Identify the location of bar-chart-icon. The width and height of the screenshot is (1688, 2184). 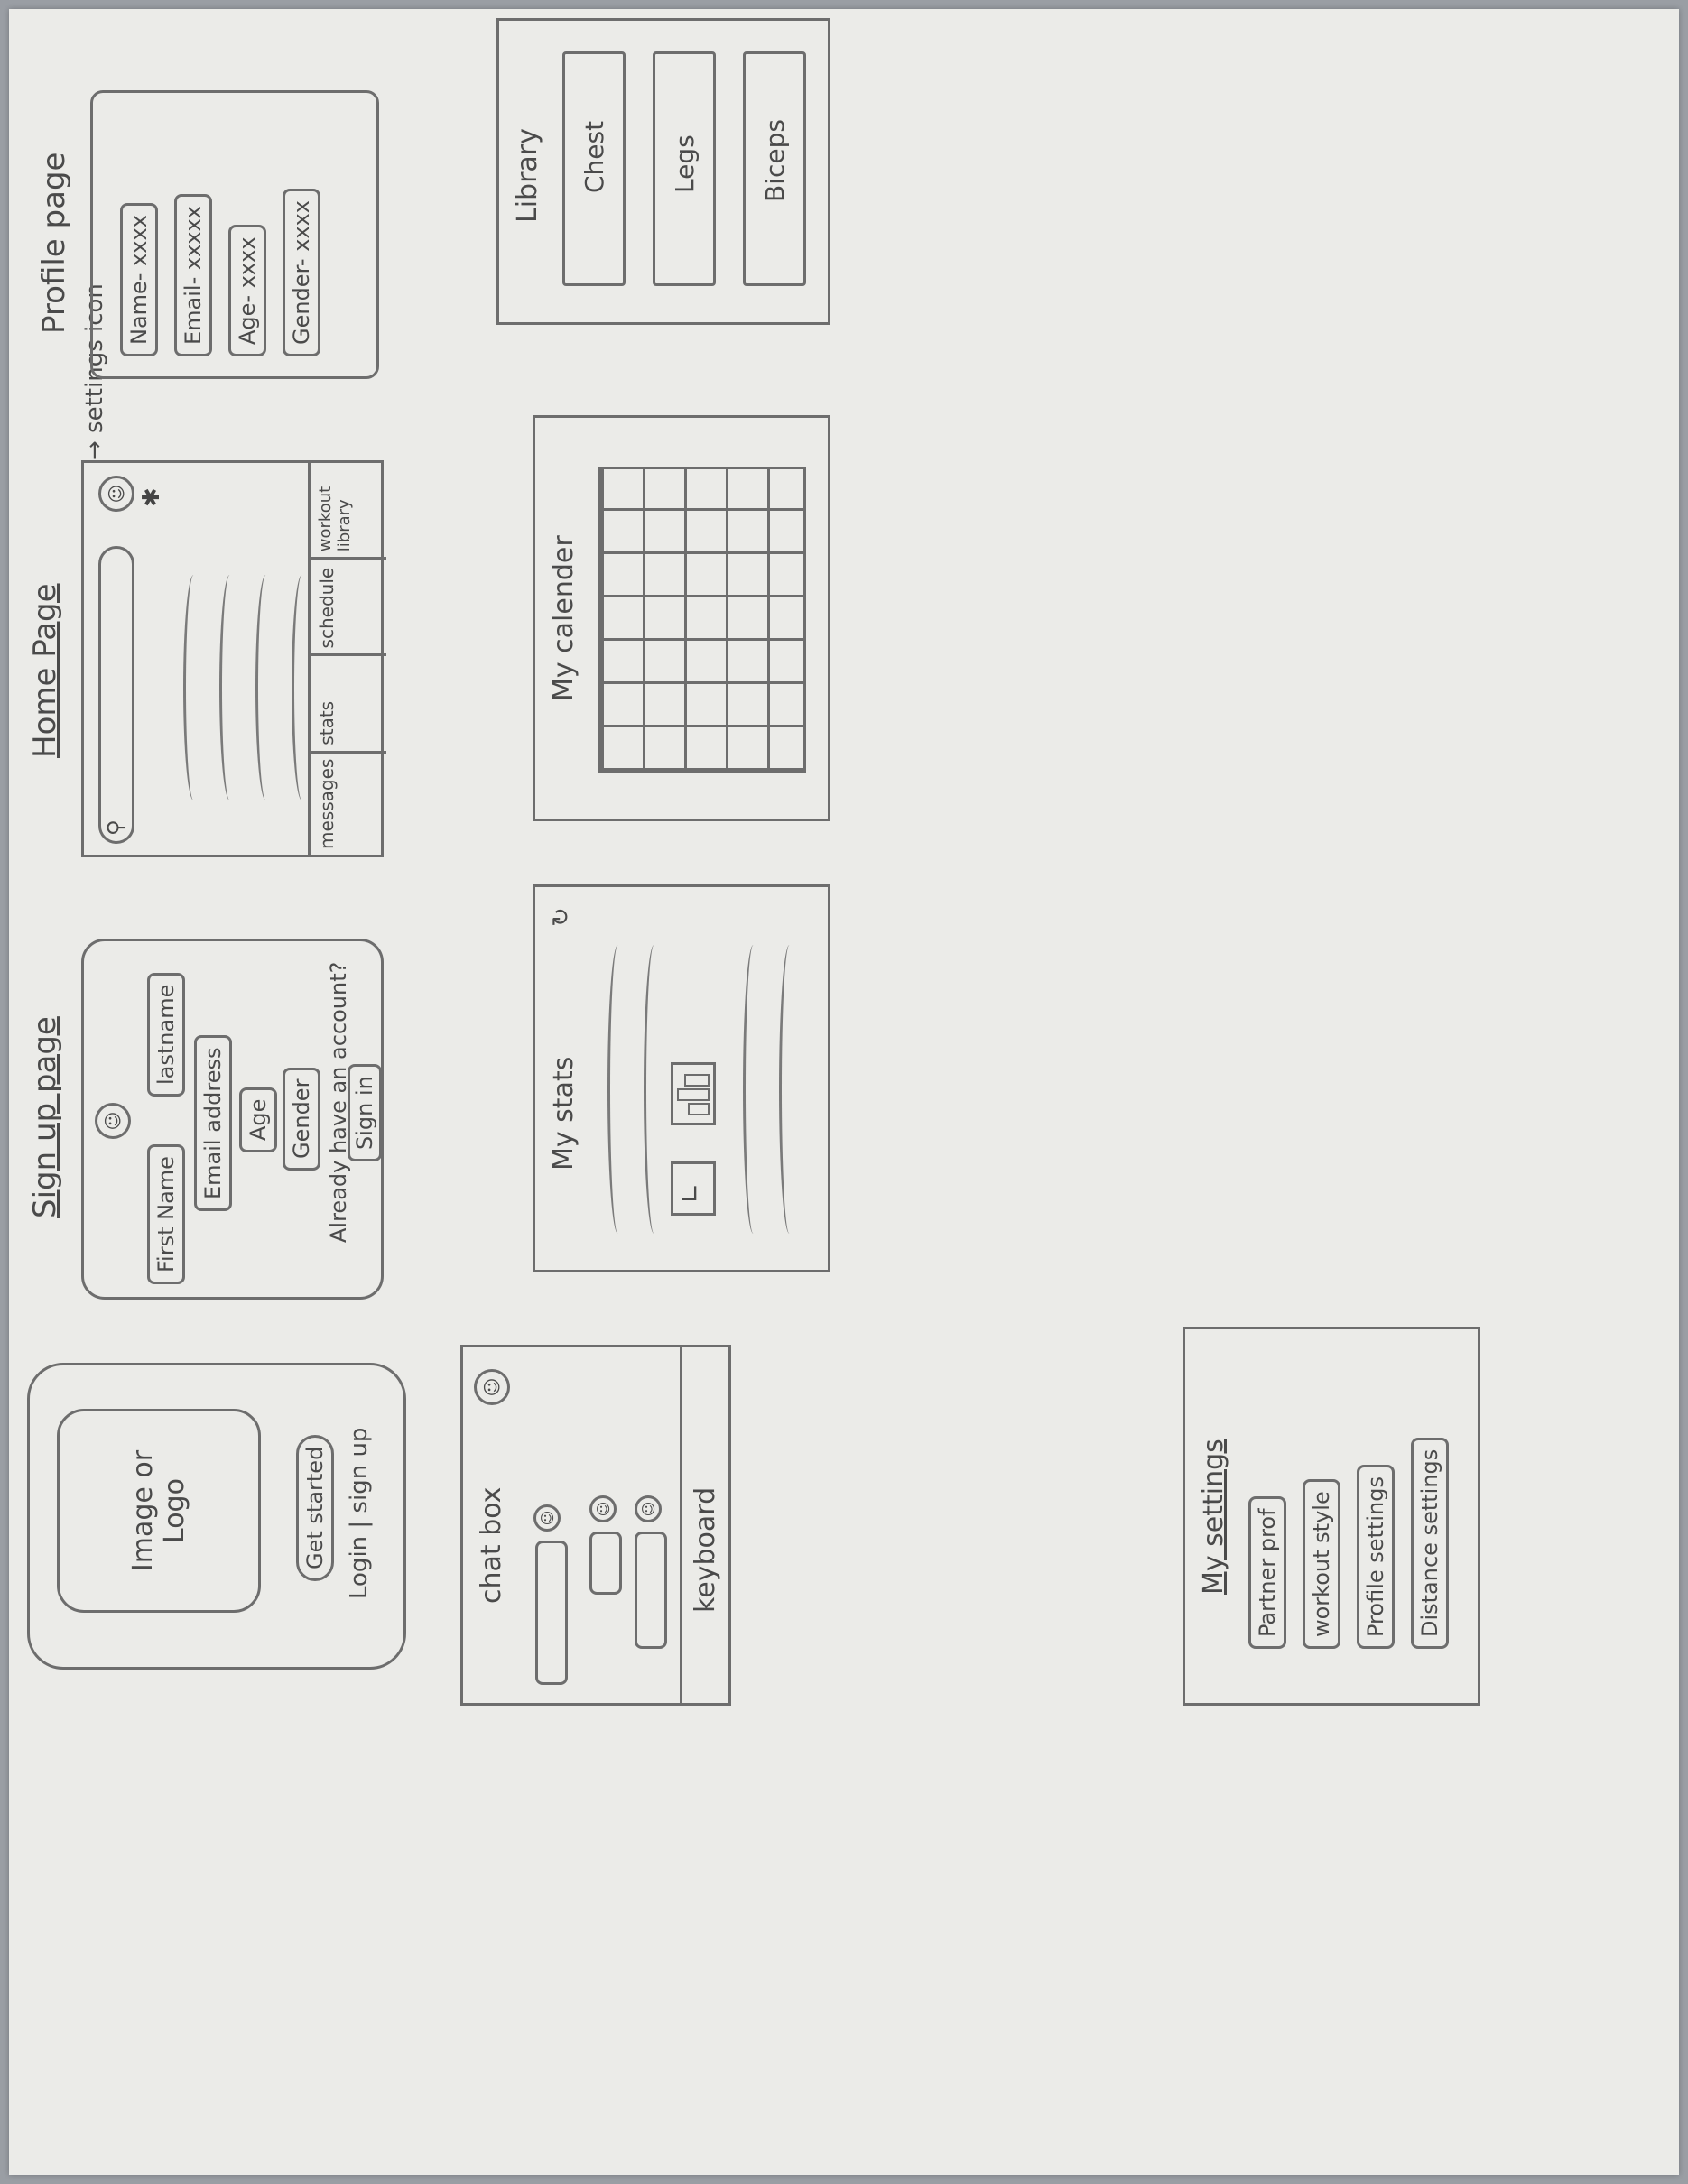
(694, 1093).